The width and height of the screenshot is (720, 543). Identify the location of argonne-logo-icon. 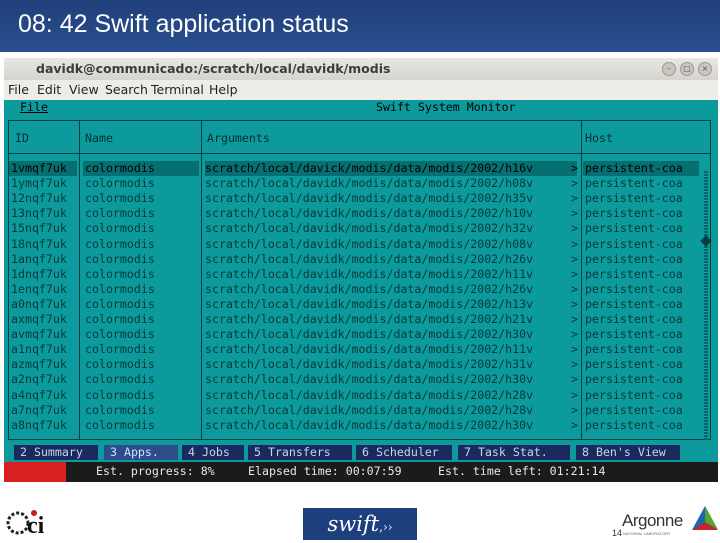
(705, 518).